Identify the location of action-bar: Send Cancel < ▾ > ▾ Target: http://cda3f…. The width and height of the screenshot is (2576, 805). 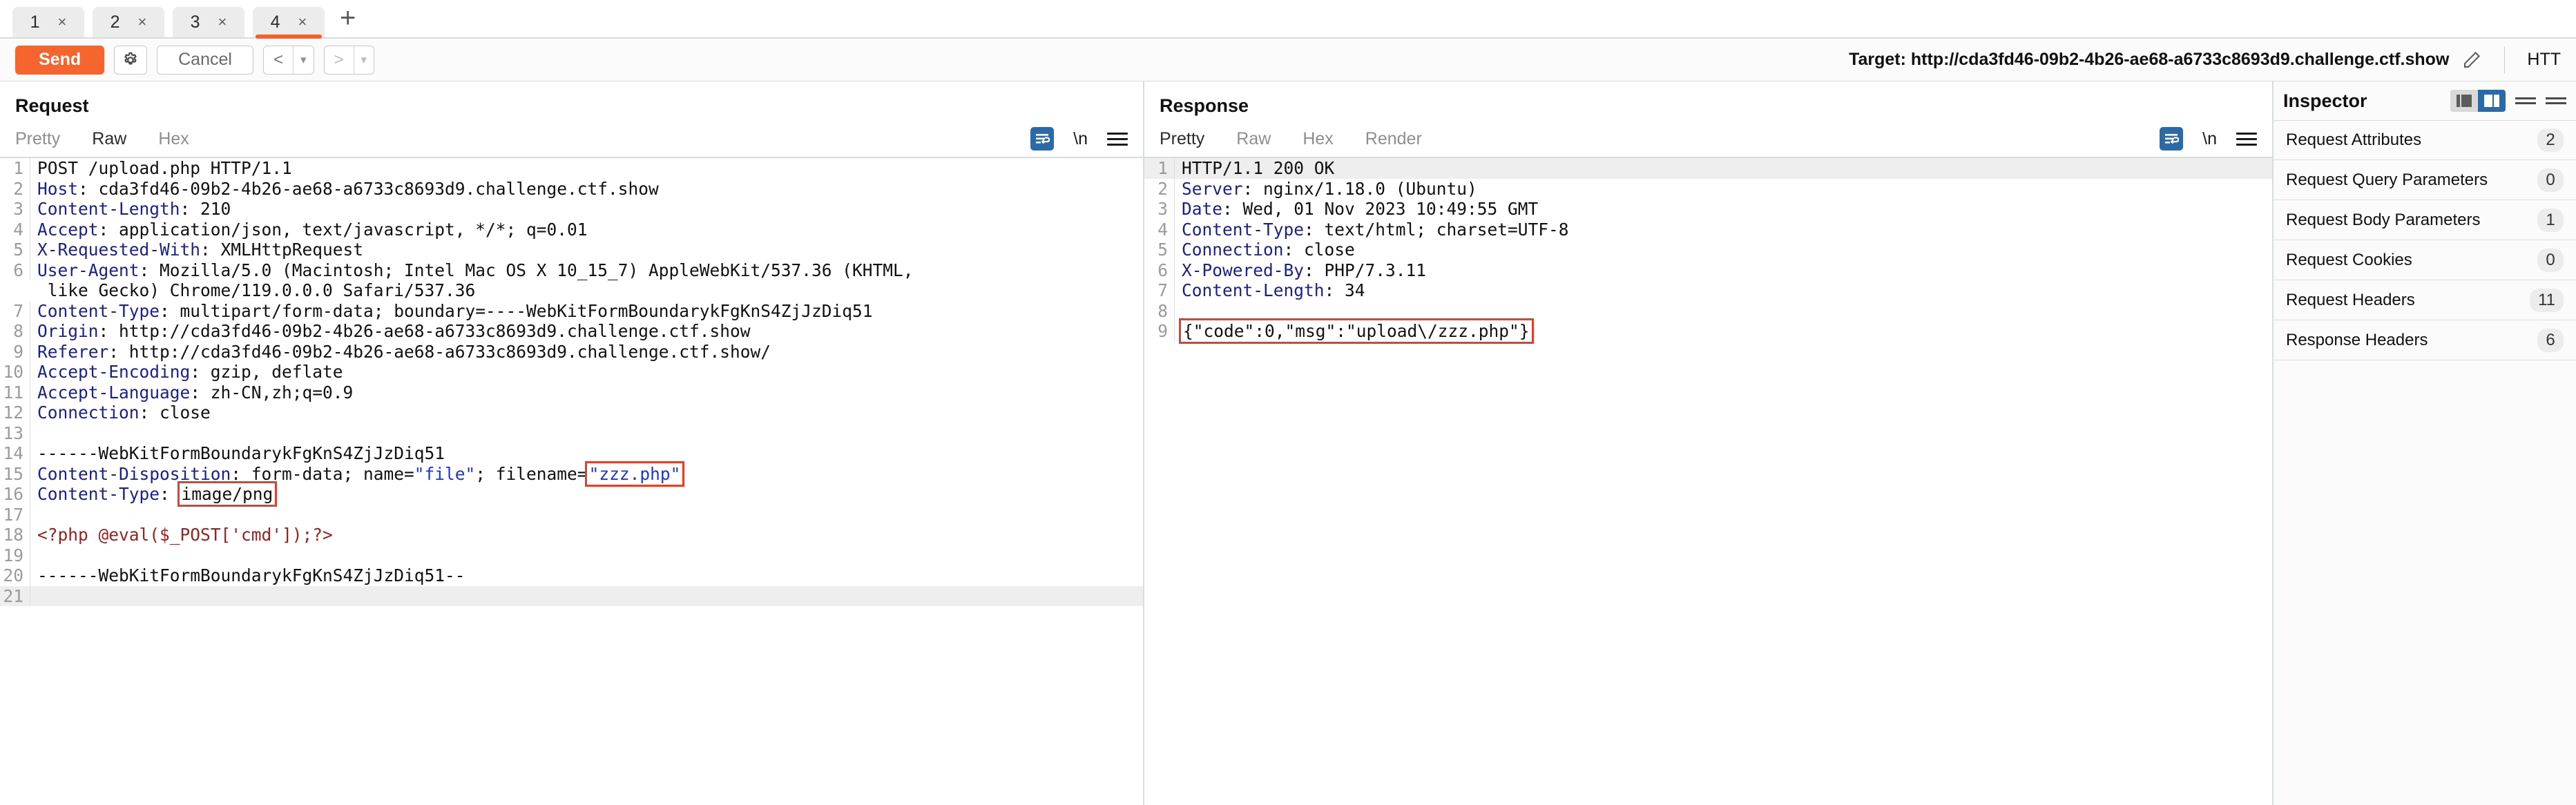
(1288, 60).